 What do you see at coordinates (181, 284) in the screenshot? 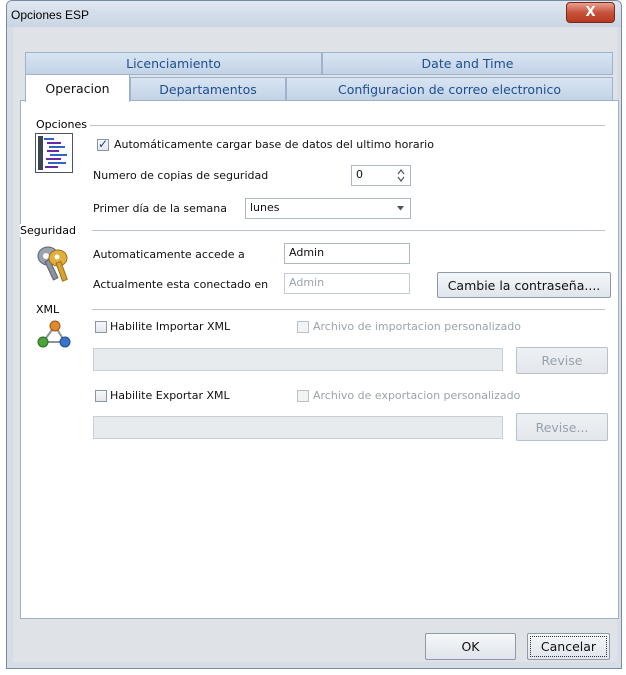
I see `connected-label: Actualmente esta conectado en` at bounding box center [181, 284].